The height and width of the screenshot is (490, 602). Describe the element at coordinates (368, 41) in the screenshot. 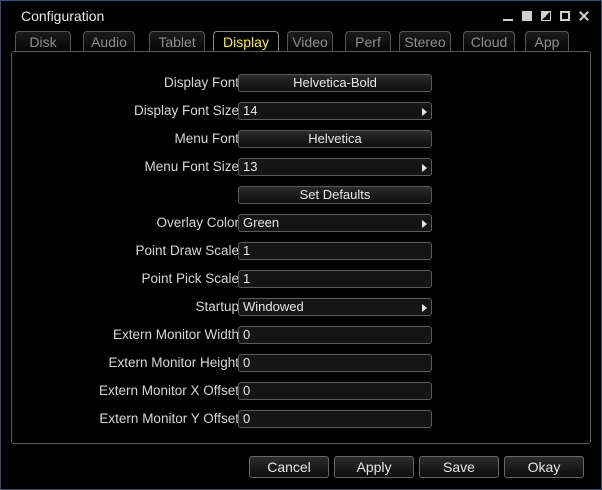

I see `tab-perf: Perf` at that location.